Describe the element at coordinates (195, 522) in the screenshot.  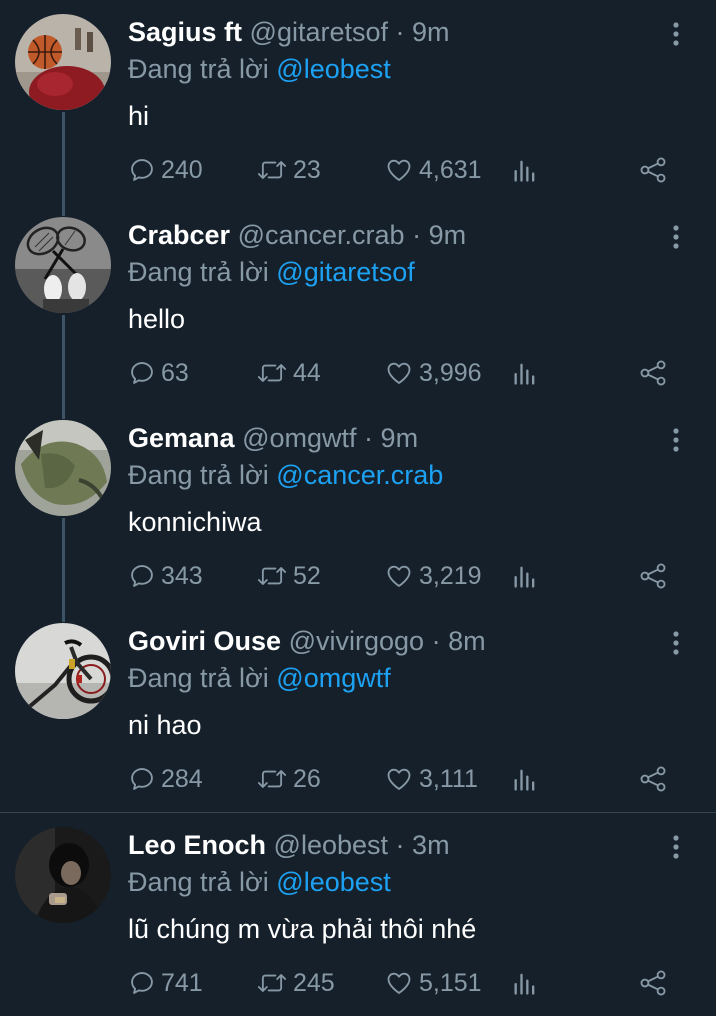
I see `tweet-text: konnichiwa` at that location.